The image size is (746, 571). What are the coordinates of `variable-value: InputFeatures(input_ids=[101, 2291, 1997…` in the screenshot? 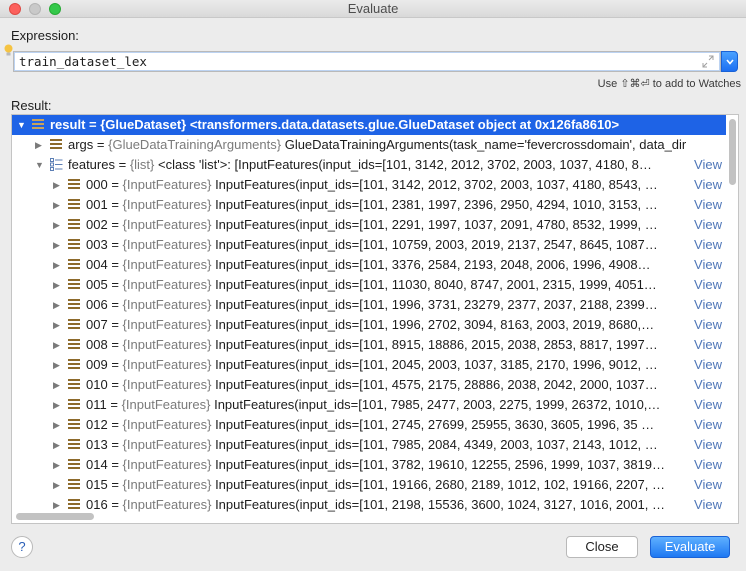 It's located at (436, 224).